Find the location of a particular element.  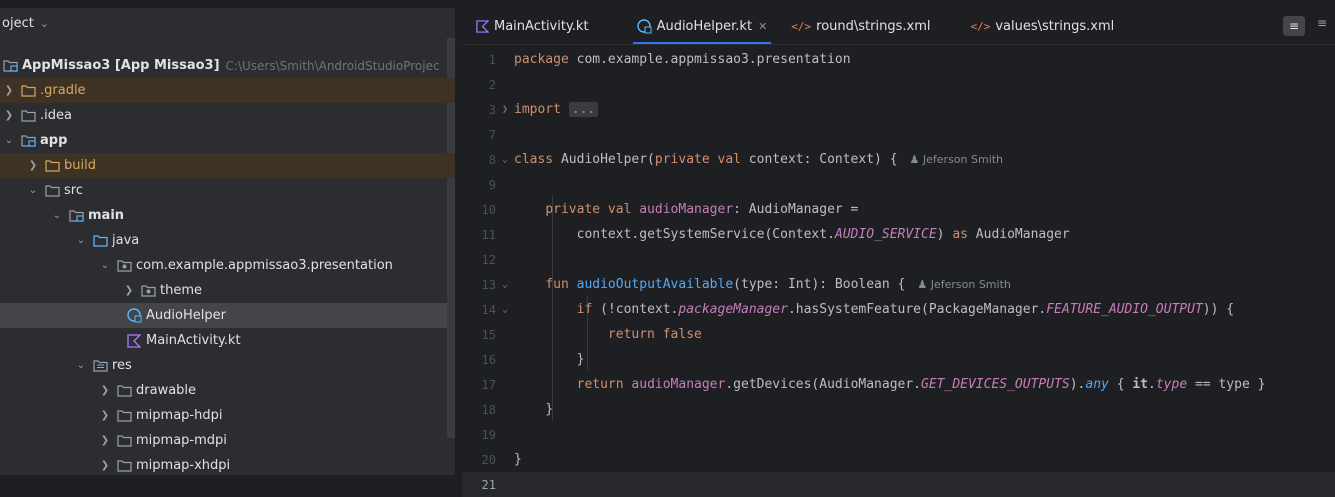

xml-file-icon: </> is located at coordinates (980, 26).